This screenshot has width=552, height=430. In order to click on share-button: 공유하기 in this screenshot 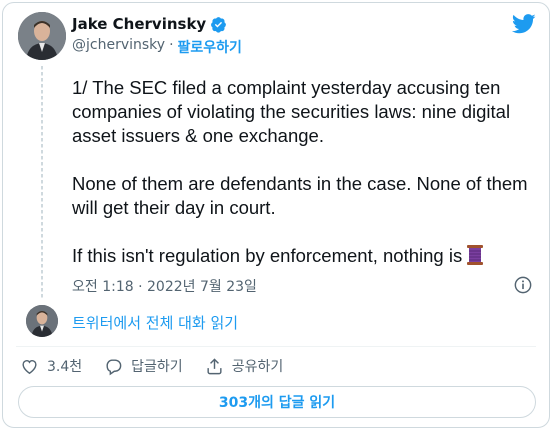, I will do `click(244, 366)`.